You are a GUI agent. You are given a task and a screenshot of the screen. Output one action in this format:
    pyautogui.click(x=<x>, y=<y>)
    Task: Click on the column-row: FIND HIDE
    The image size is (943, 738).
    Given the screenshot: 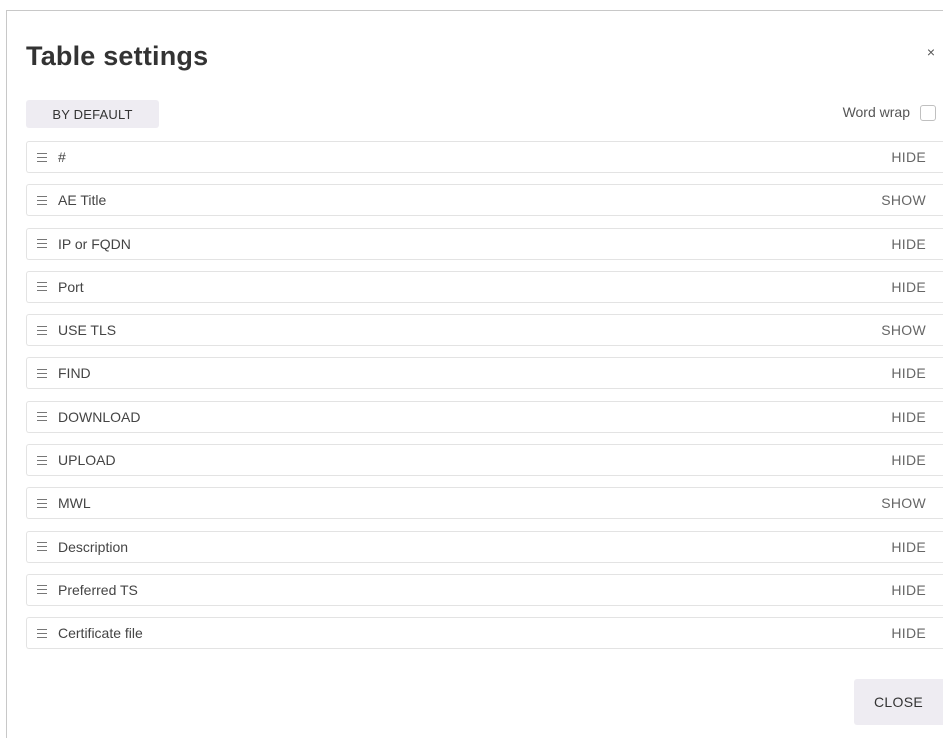 What is the action you would take?
    pyautogui.click(x=484, y=373)
    